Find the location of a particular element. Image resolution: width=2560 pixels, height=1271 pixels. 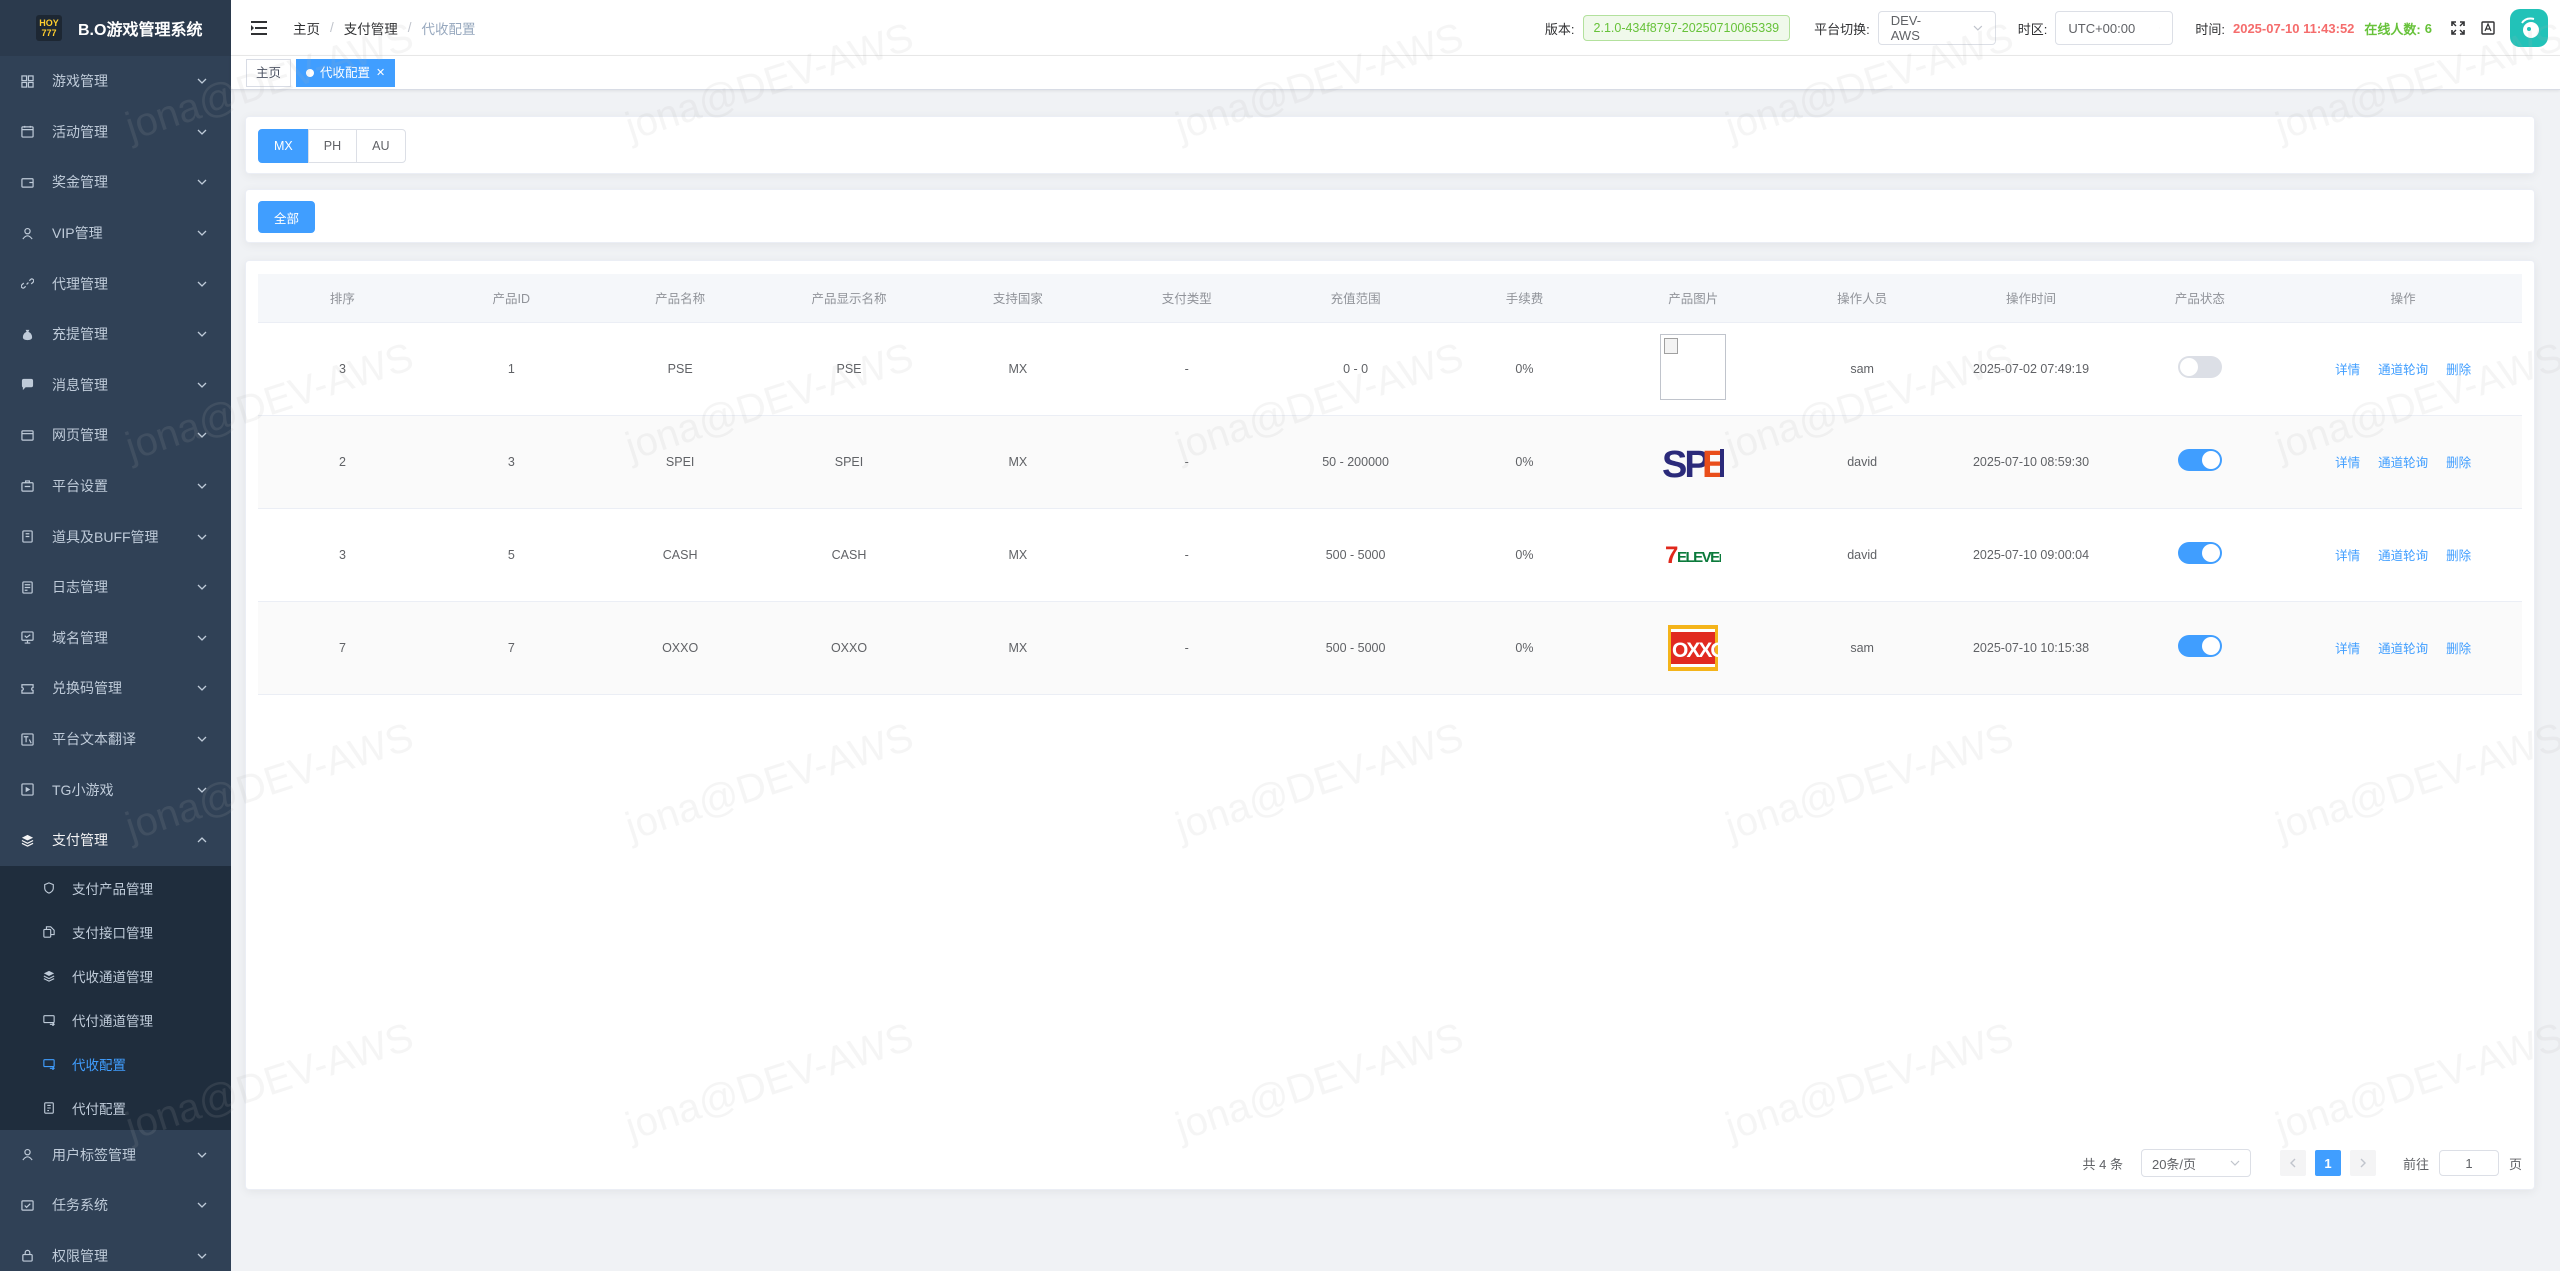

shield-icon is located at coordinates (49, 888).